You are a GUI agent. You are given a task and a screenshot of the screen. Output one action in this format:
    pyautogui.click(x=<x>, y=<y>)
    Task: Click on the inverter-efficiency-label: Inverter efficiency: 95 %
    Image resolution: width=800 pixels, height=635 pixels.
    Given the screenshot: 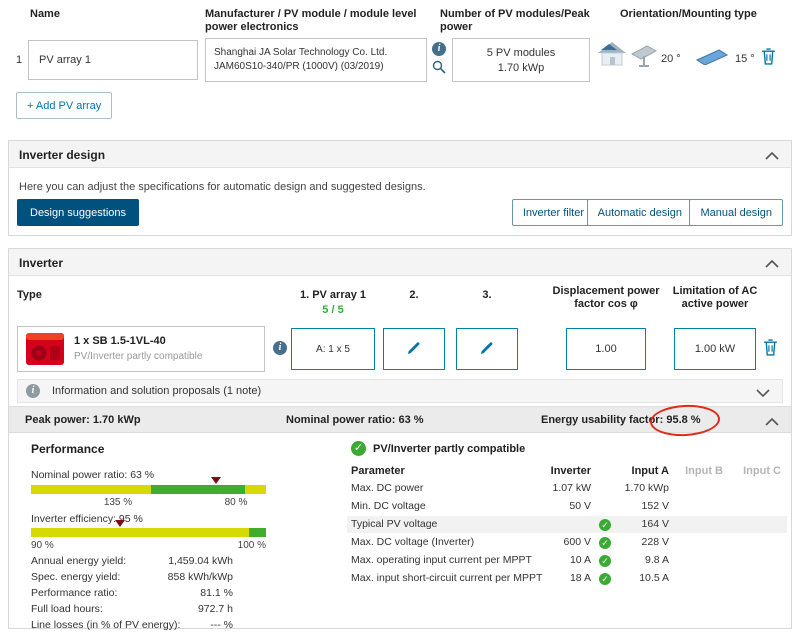 What is the action you would take?
    pyautogui.click(x=87, y=519)
    